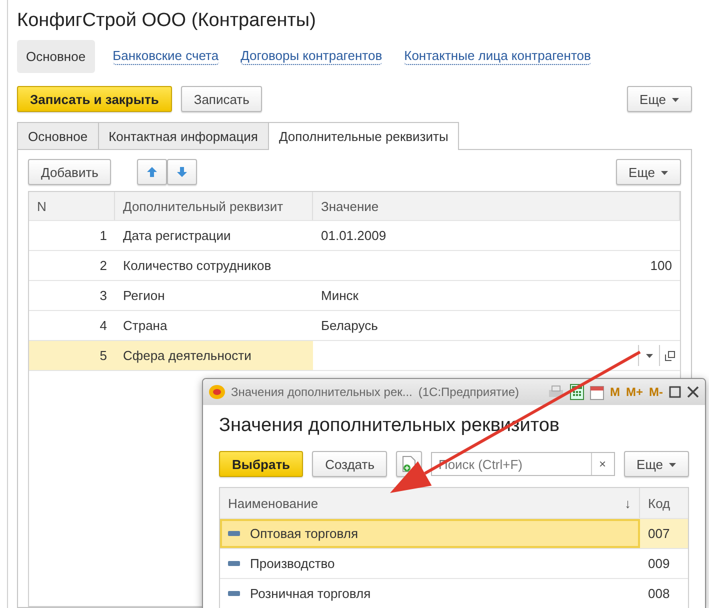 The width and height of the screenshot is (709, 608). What do you see at coordinates (602, 464) in the screenshot?
I see `clear-button: ×` at bounding box center [602, 464].